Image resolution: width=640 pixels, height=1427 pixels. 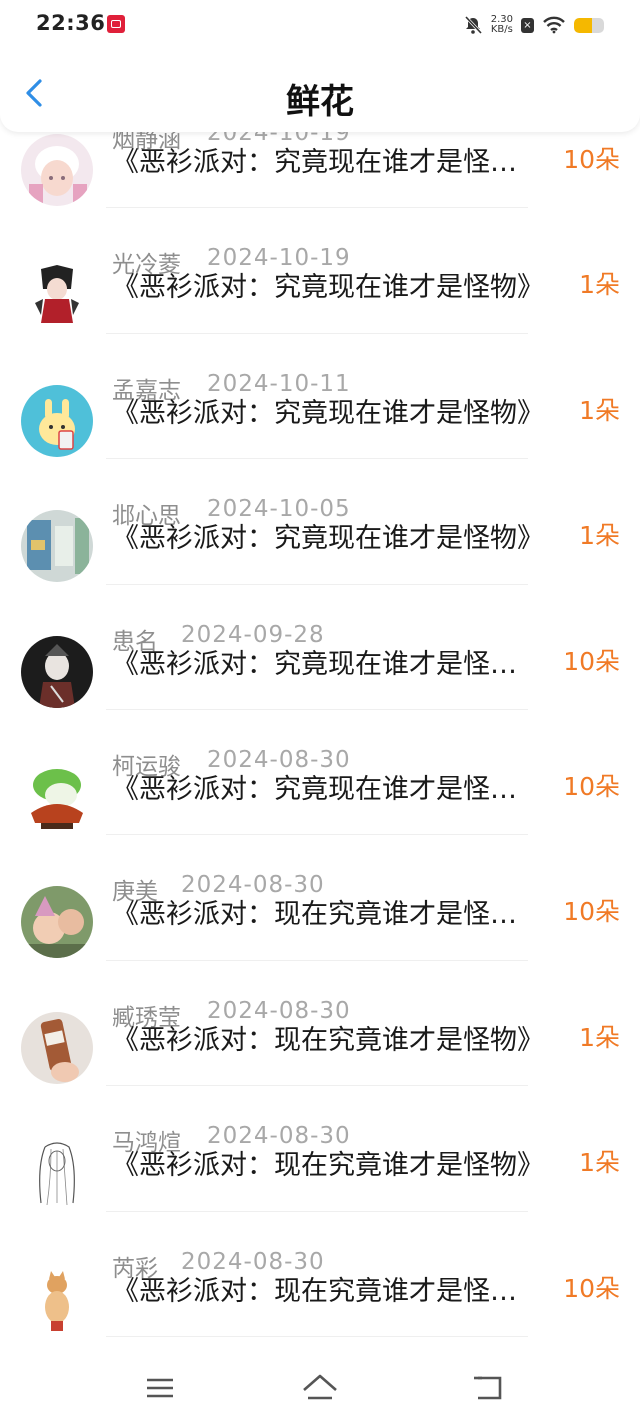 I want to click on net-speed: 2.30 KB/s, so click(x=502, y=25).